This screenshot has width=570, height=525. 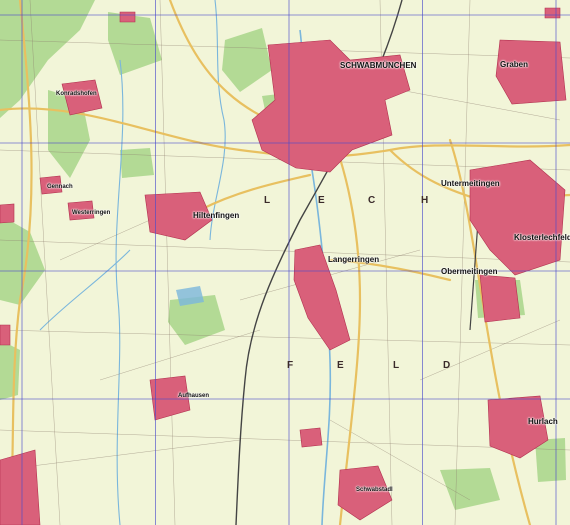 What do you see at coordinates (354, 259) in the screenshot?
I see `place-label-langerringen: Langerringen` at bounding box center [354, 259].